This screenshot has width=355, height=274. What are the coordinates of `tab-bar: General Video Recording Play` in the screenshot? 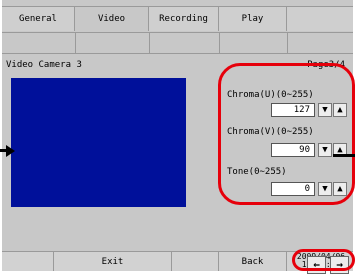 It's located at (177, 19).